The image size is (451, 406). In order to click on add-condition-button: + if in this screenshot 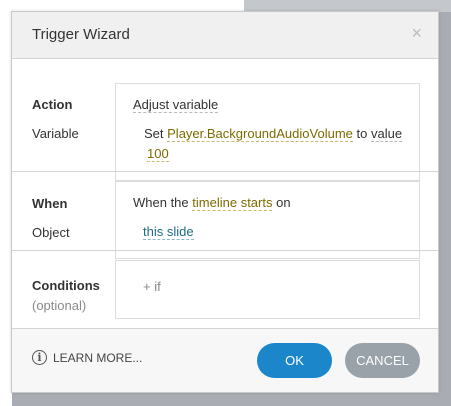, I will do `click(152, 286)`.